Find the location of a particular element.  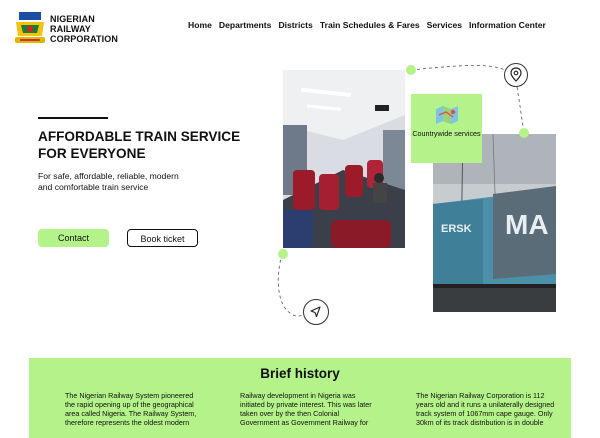

train-interior-image is located at coordinates (344, 159).